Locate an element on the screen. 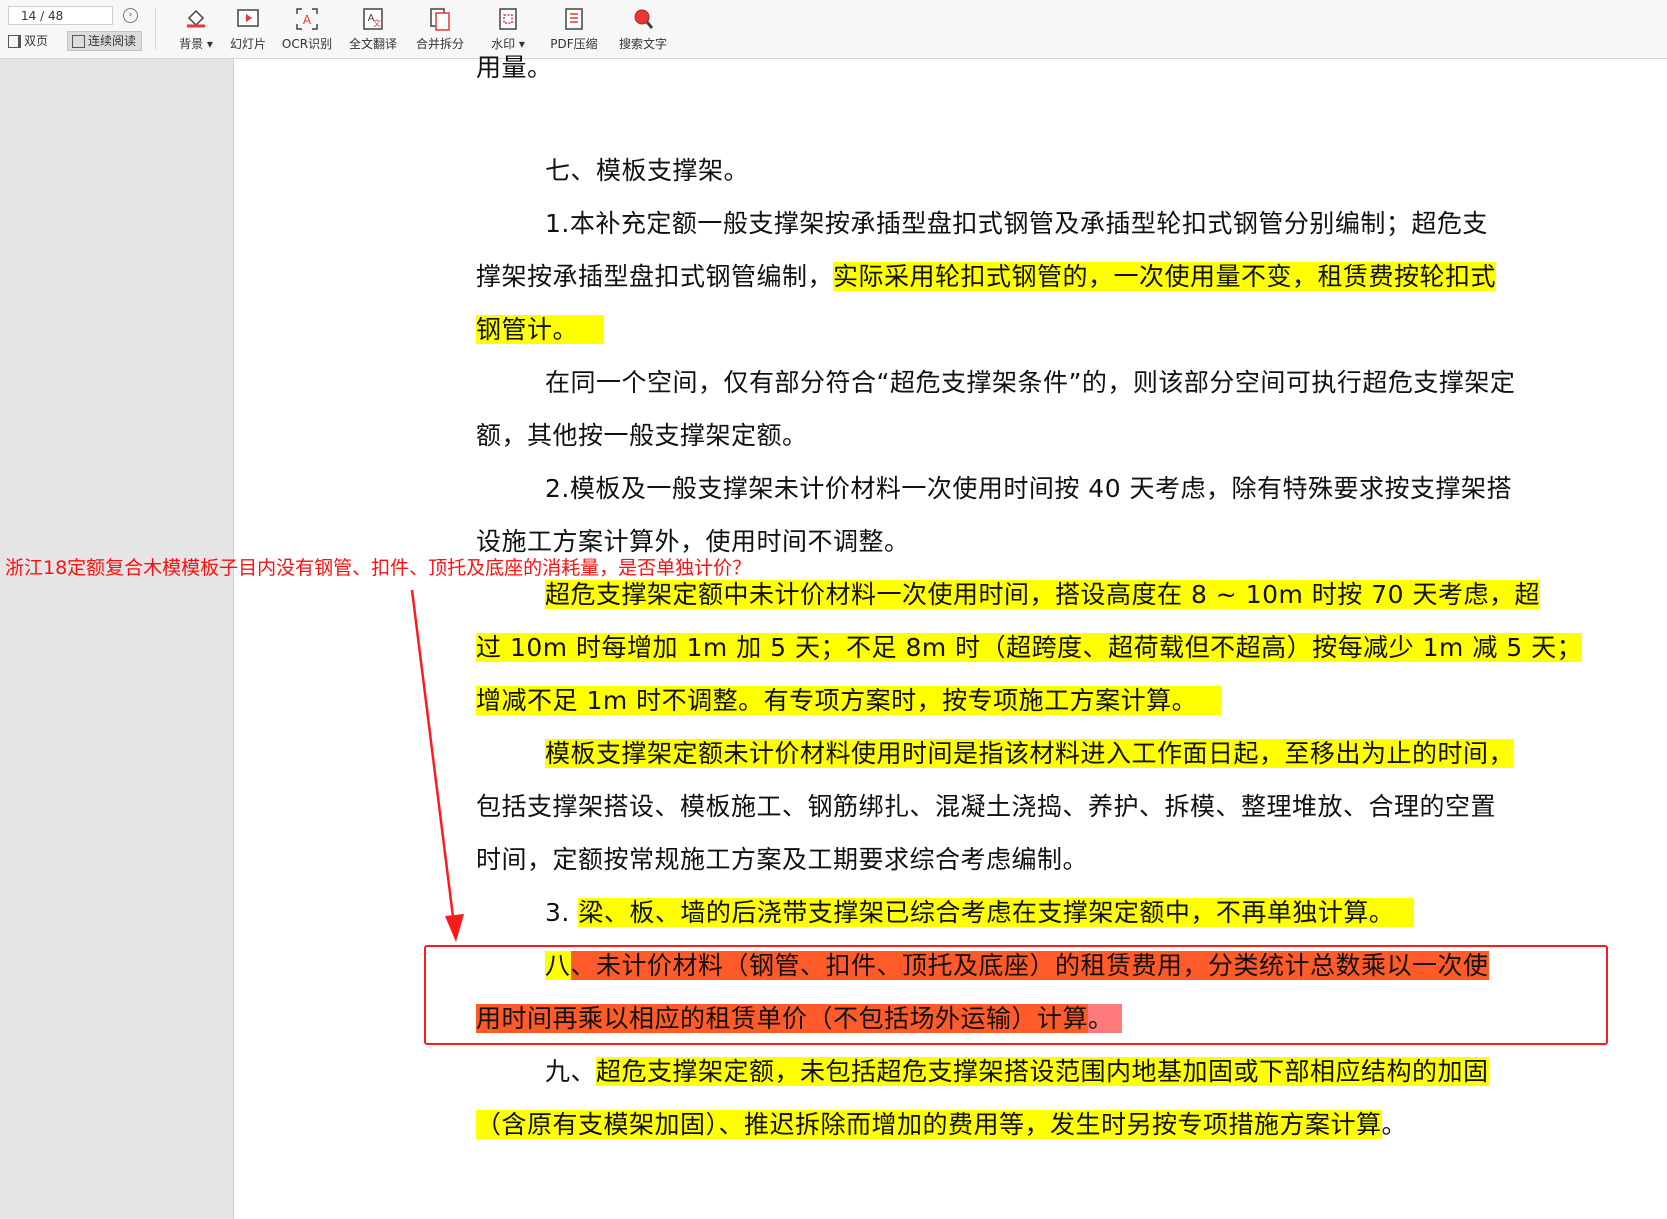  annotation-highlight-box is located at coordinates (1016, 995).